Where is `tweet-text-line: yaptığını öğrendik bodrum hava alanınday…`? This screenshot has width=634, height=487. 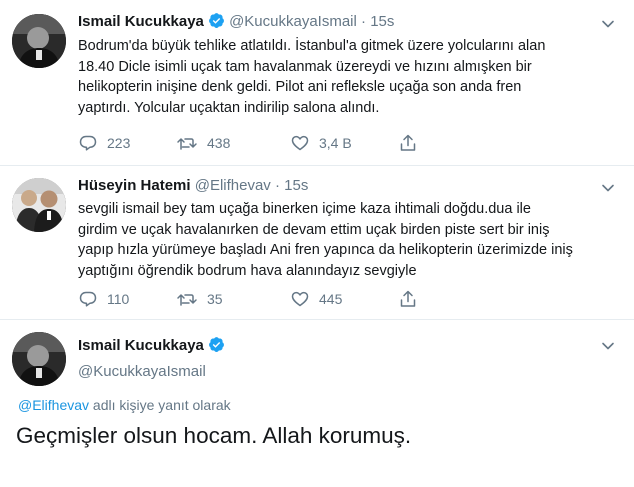 tweet-text-line: yaptığını öğrendik bodrum hava alanınday… is located at coordinates (247, 270).